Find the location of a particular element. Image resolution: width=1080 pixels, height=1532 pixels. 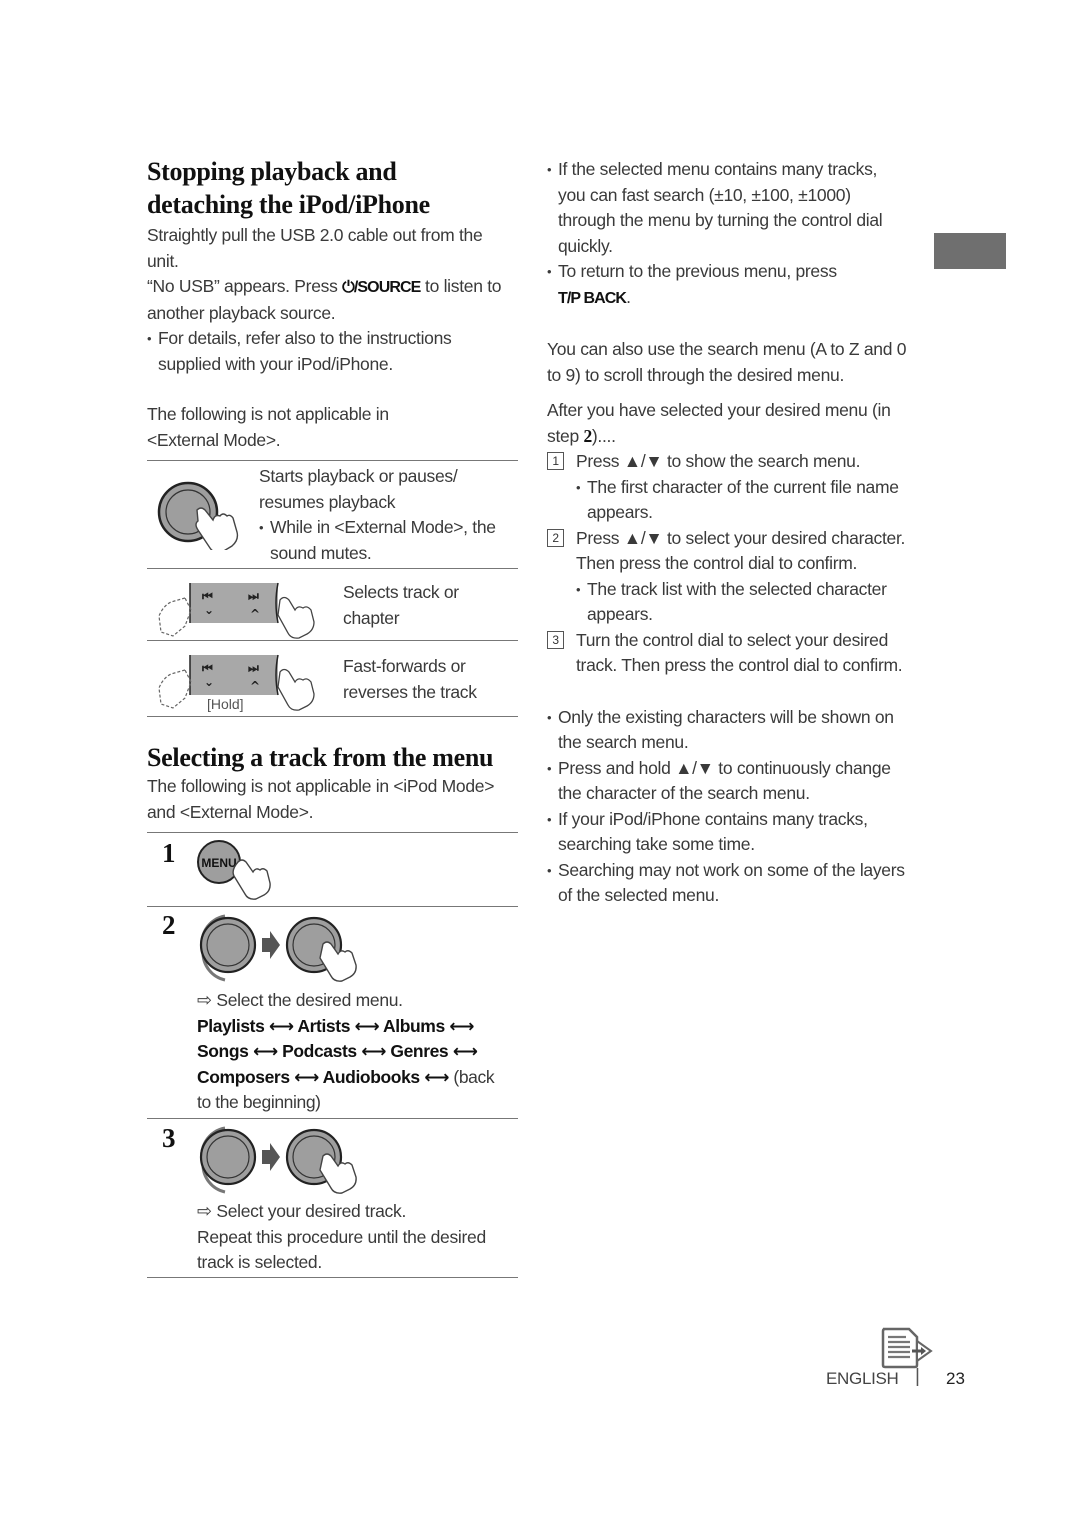

skip-buttons-icon: ⏮ ⌄ ⏭ ^ is located at coordinates (236, 610).